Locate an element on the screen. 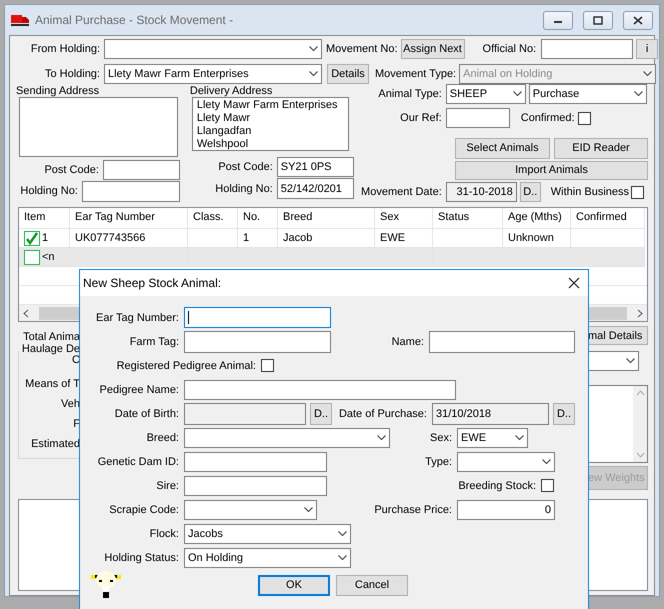 The width and height of the screenshot is (664, 609). field-label: Holding No: is located at coordinates (49, 191).